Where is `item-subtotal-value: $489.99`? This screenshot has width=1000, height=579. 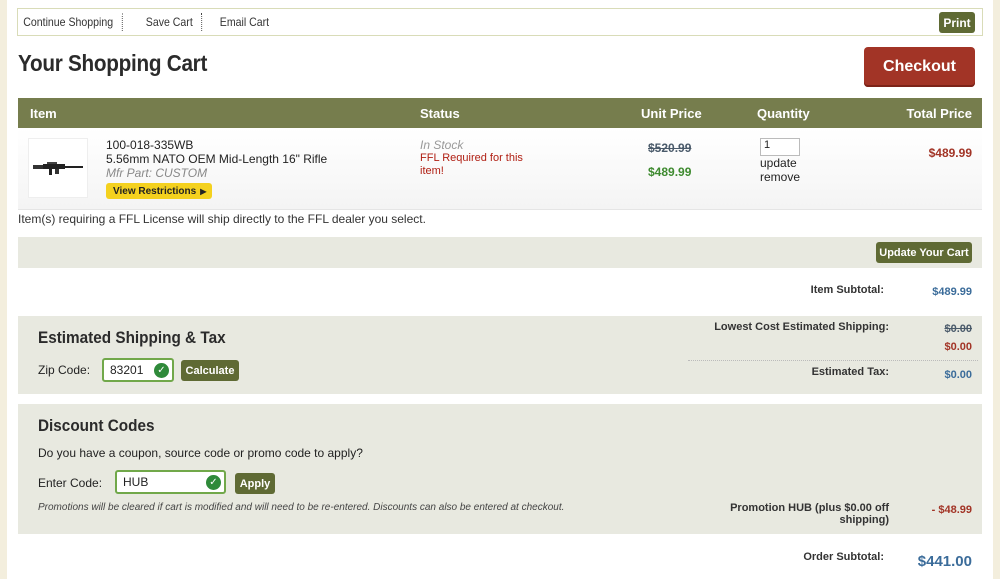
item-subtotal-value: $489.99 is located at coordinates (952, 292).